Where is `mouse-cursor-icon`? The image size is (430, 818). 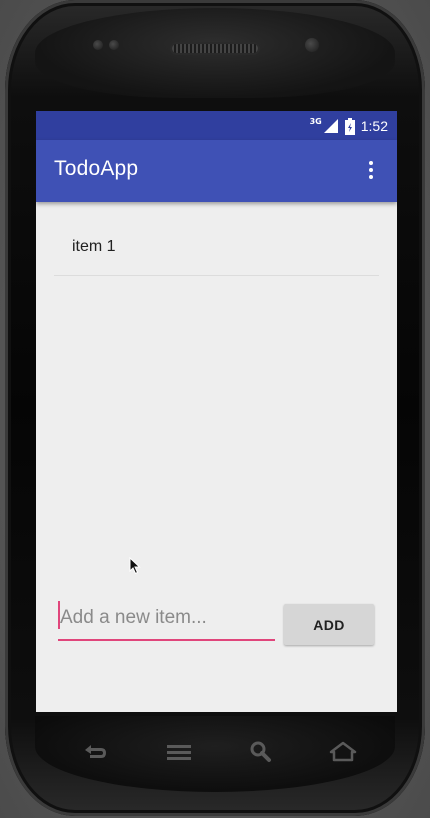 mouse-cursor-icon is located at coordinates (135, 566).